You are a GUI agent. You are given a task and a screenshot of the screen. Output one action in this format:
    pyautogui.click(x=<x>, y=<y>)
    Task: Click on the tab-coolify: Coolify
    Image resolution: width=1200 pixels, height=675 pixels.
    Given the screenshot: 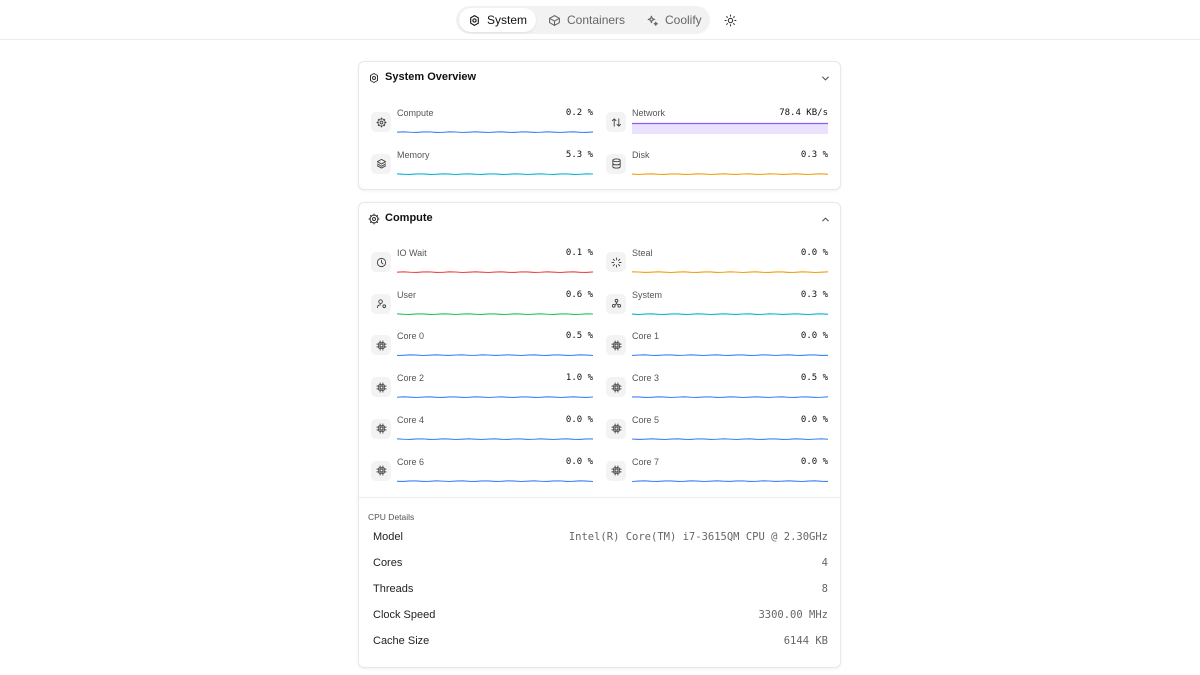 What is the action you would take?
    pyautogui.click(x=674, y=20)
    